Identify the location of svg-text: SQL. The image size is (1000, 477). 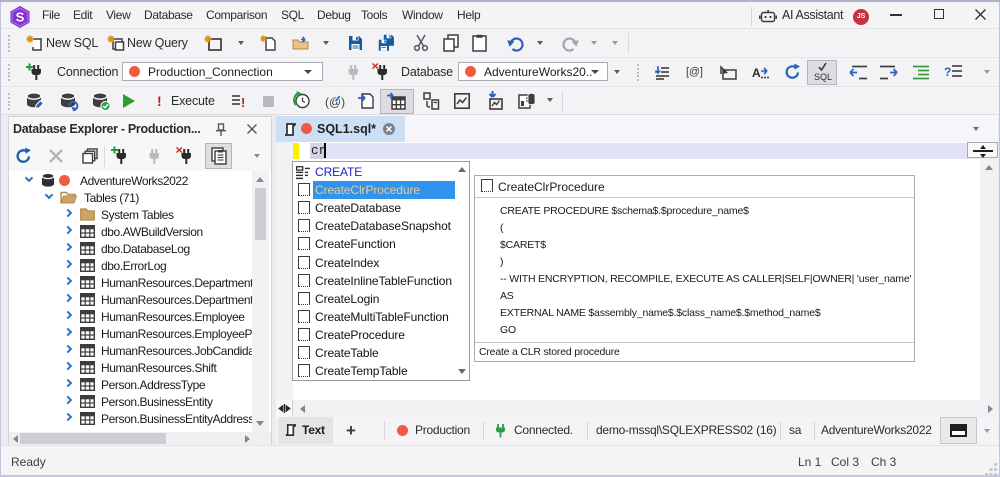
(823, 77).